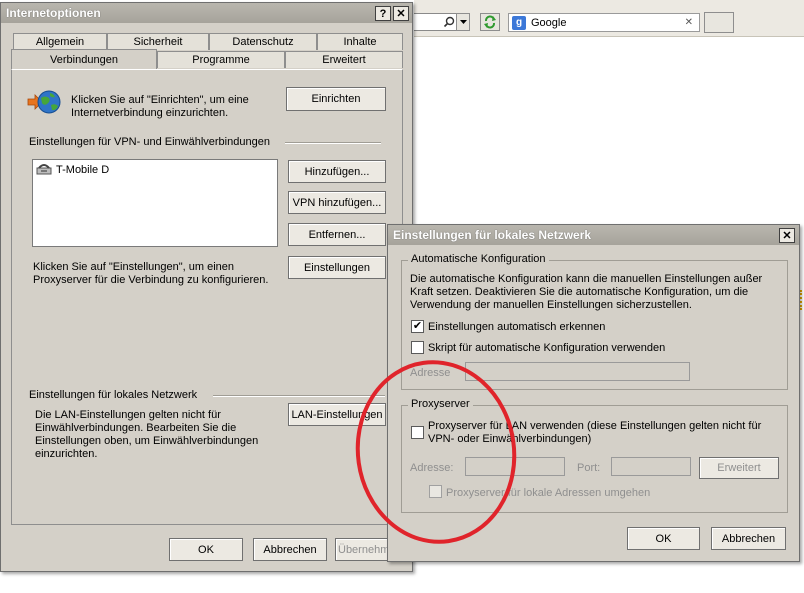 This screenshot has height=593, width=804. I want to click on tab-label: Inhalte, so click(360, 42).